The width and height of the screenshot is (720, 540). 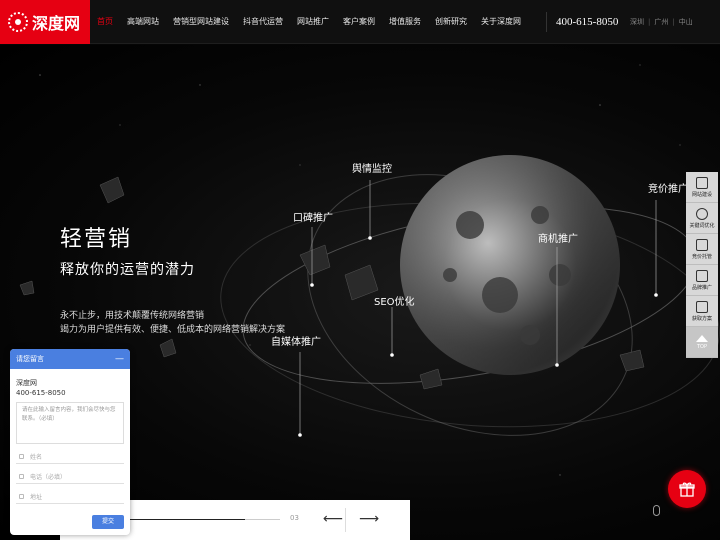 What do you see at coordinates (394, 302) in the screenshot?
I see `tag-seo: SEO优化` at bounding box center [394, 302].